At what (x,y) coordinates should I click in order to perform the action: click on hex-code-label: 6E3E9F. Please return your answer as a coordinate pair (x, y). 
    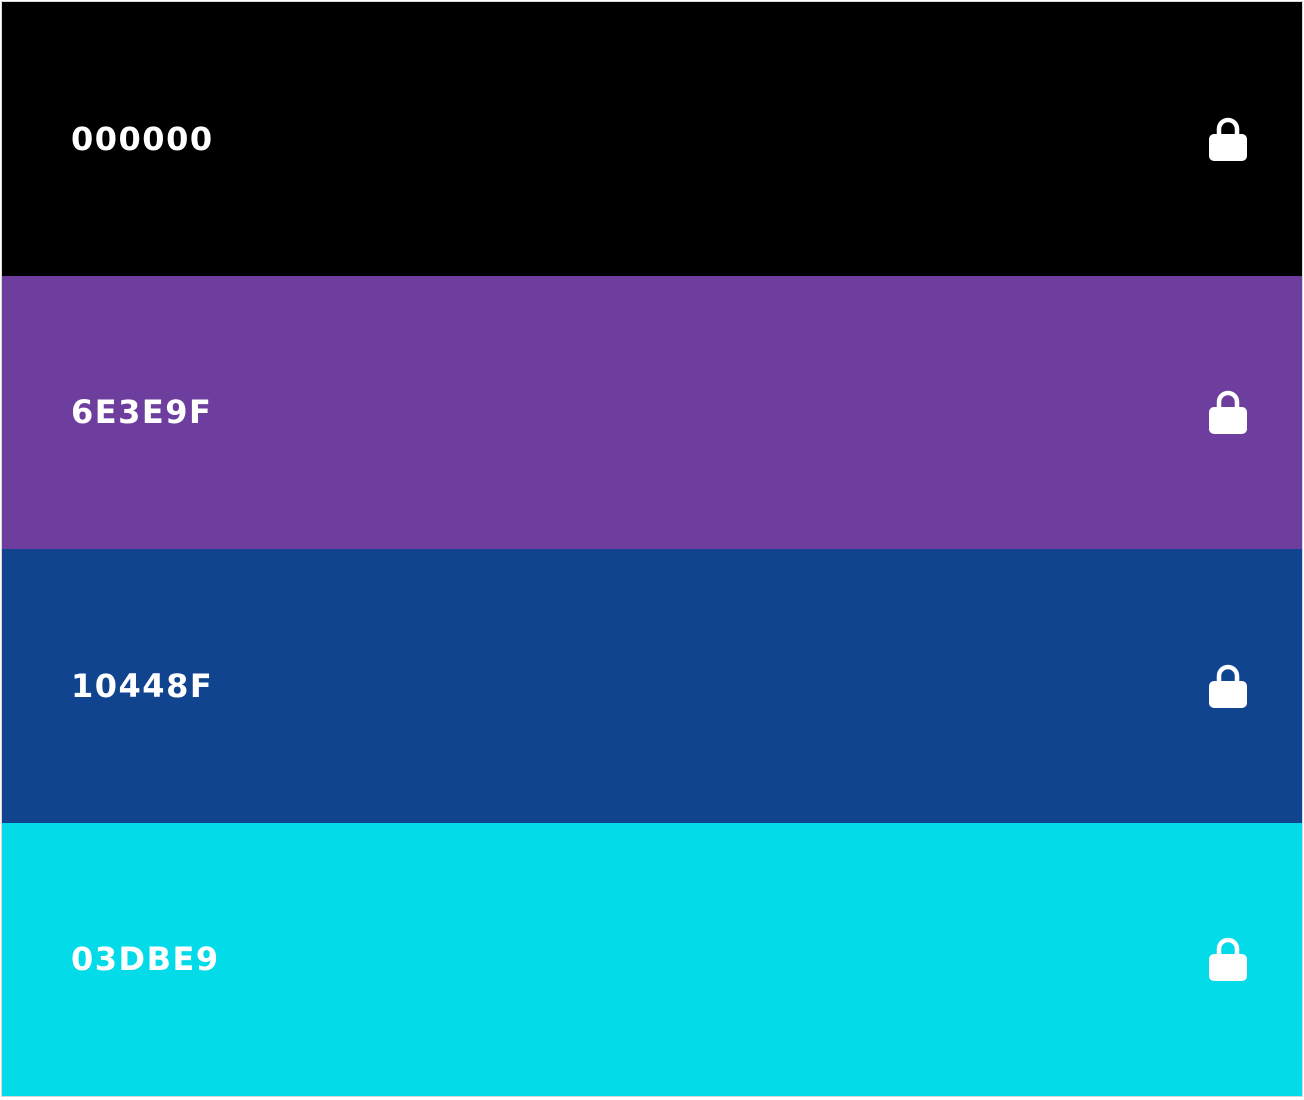
    Looking at the image, I should click on (141, 412).